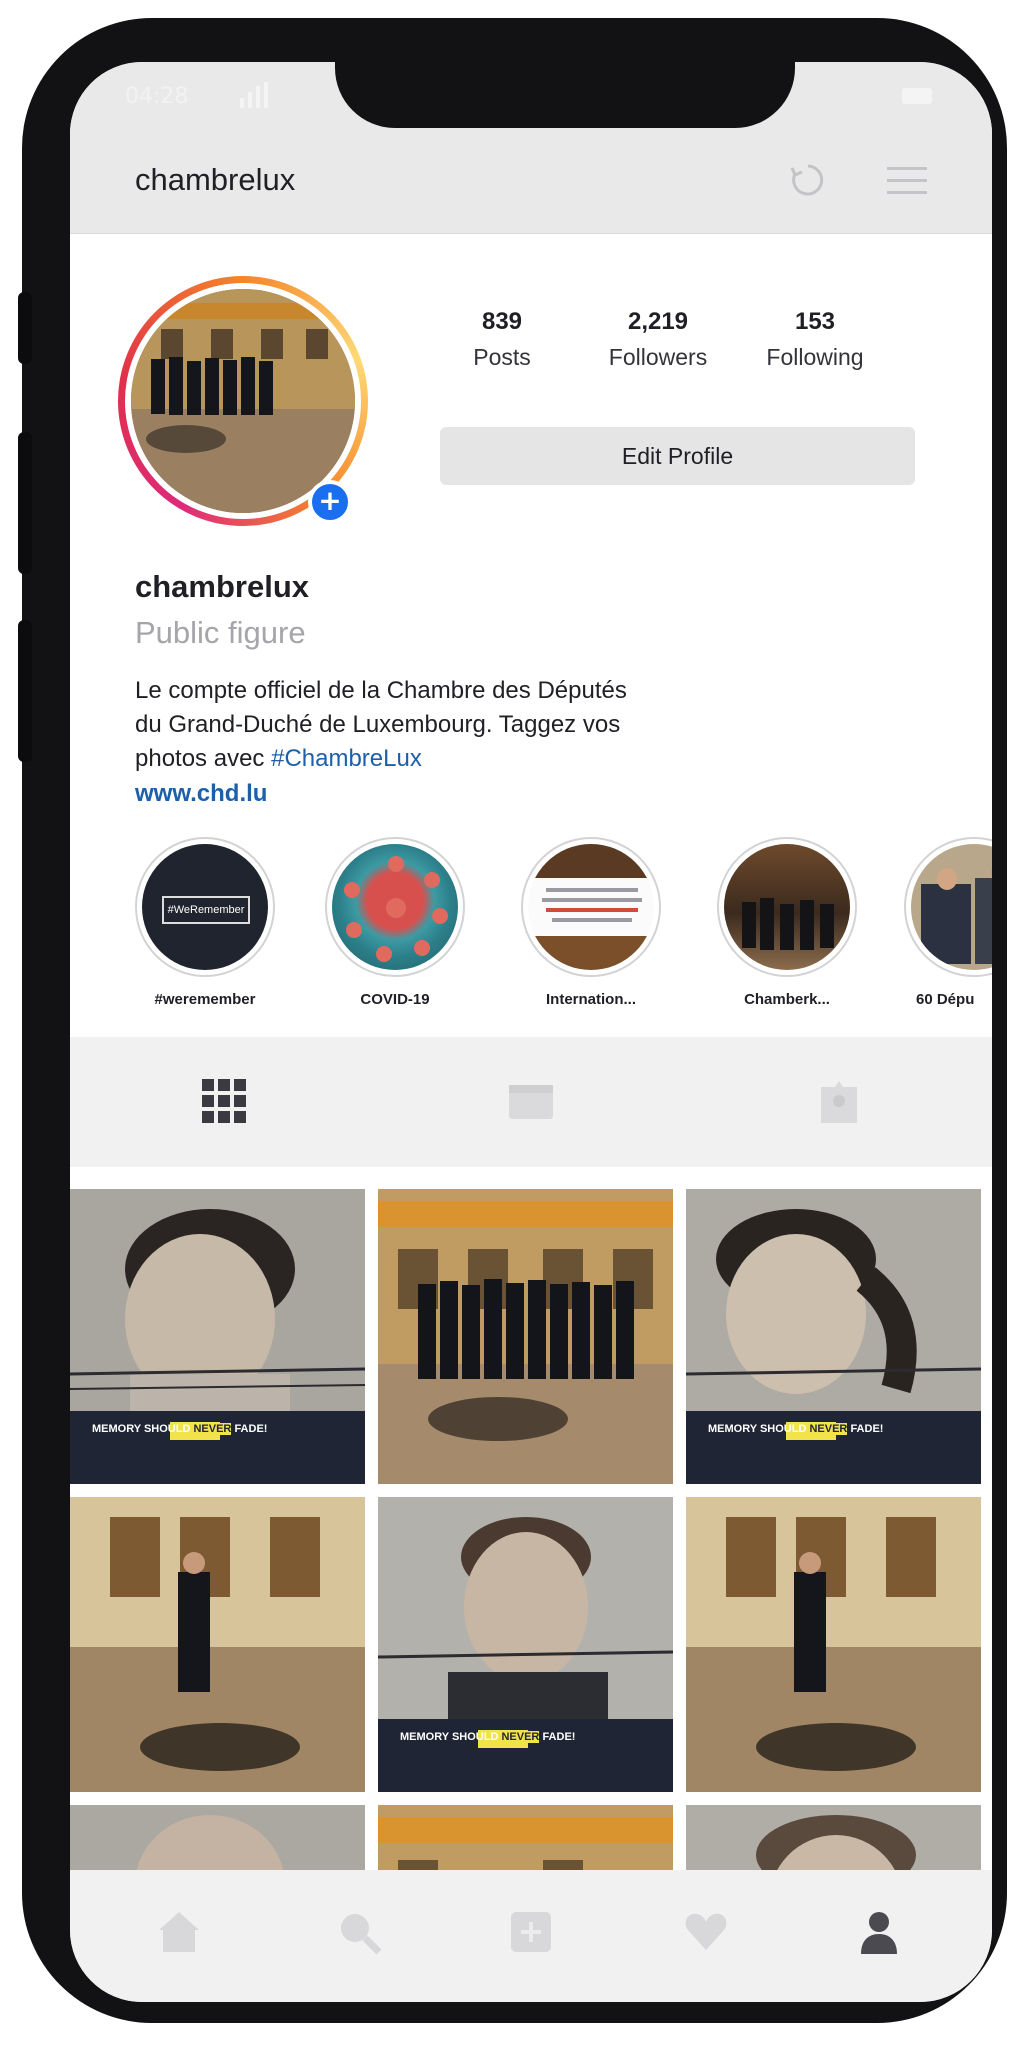 The image size is (1015, 2049). What do you see at coordinates (502, 321) in the screenshot?
I see `posts-count: 839` at bounding box center [502, 321].